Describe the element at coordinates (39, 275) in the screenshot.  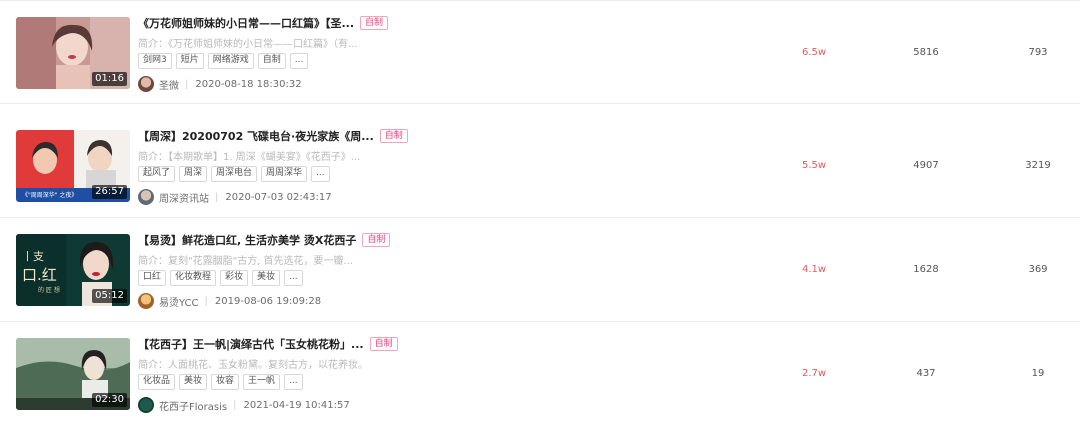
I see `svg-text: 口.红` at that location.